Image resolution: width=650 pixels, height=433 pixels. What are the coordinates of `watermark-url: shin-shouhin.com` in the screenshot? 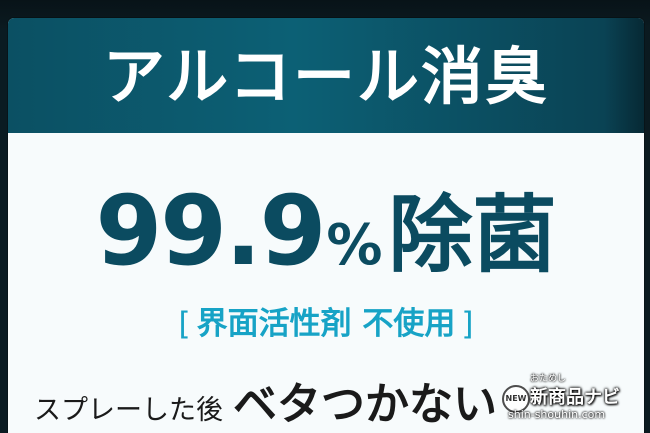 It's located at (557, 414).